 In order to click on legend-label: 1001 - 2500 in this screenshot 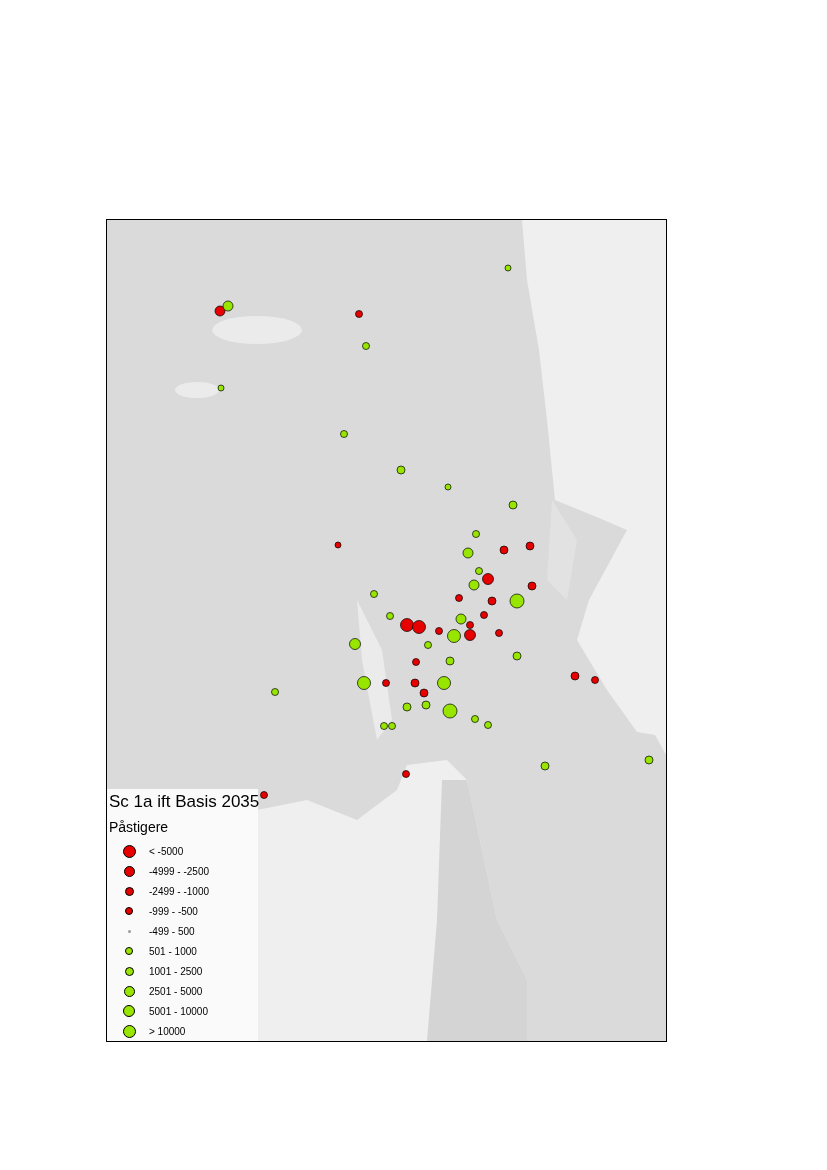, I will do `click(176, 971)`.